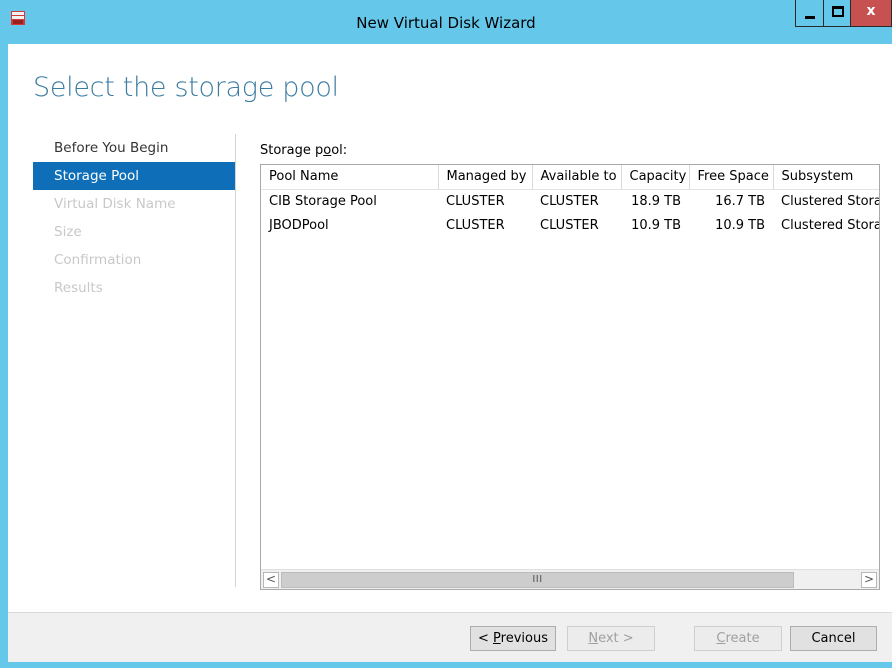 This screenshot has height=668, width=892. What do you see at coordinates (98, 260) in the screenshot?
I see `nav-item-confirmation: Confirmation` at bounding box center [98, 260].